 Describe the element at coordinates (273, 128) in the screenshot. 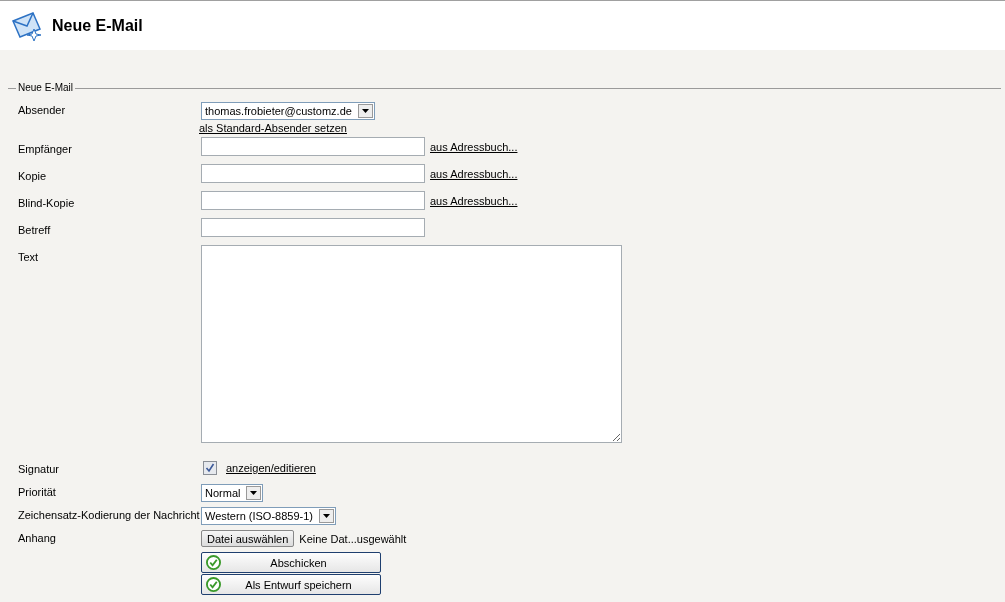

I see `default-sender-link: als Standard-Absender setzen` at that location.